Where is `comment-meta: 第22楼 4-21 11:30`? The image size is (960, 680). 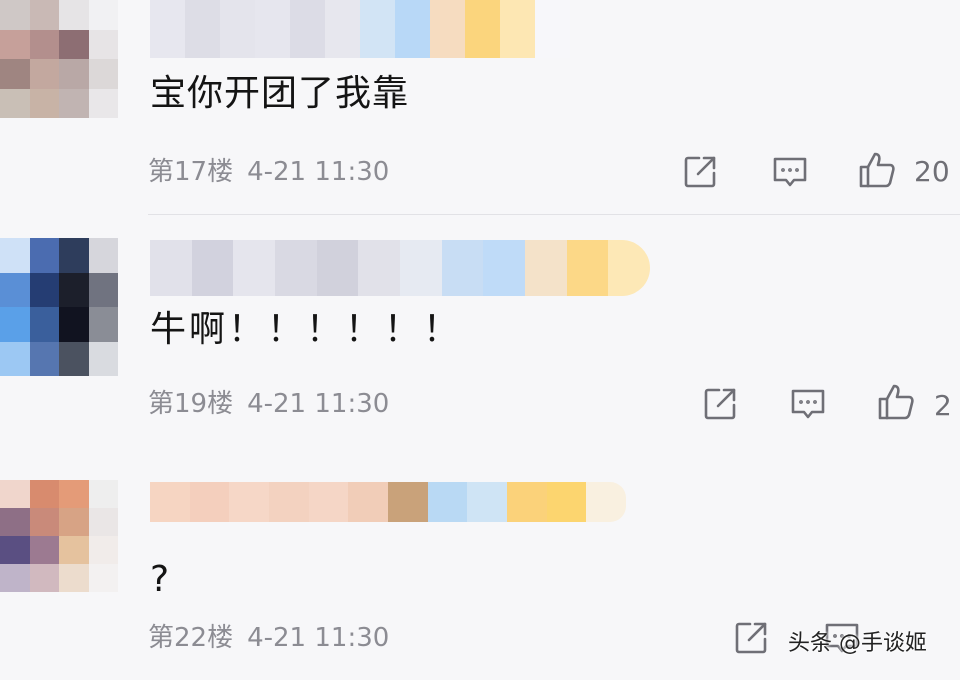
comment-meta: 第22楼 4-21 11:30 is located at coordinates (268, 638).